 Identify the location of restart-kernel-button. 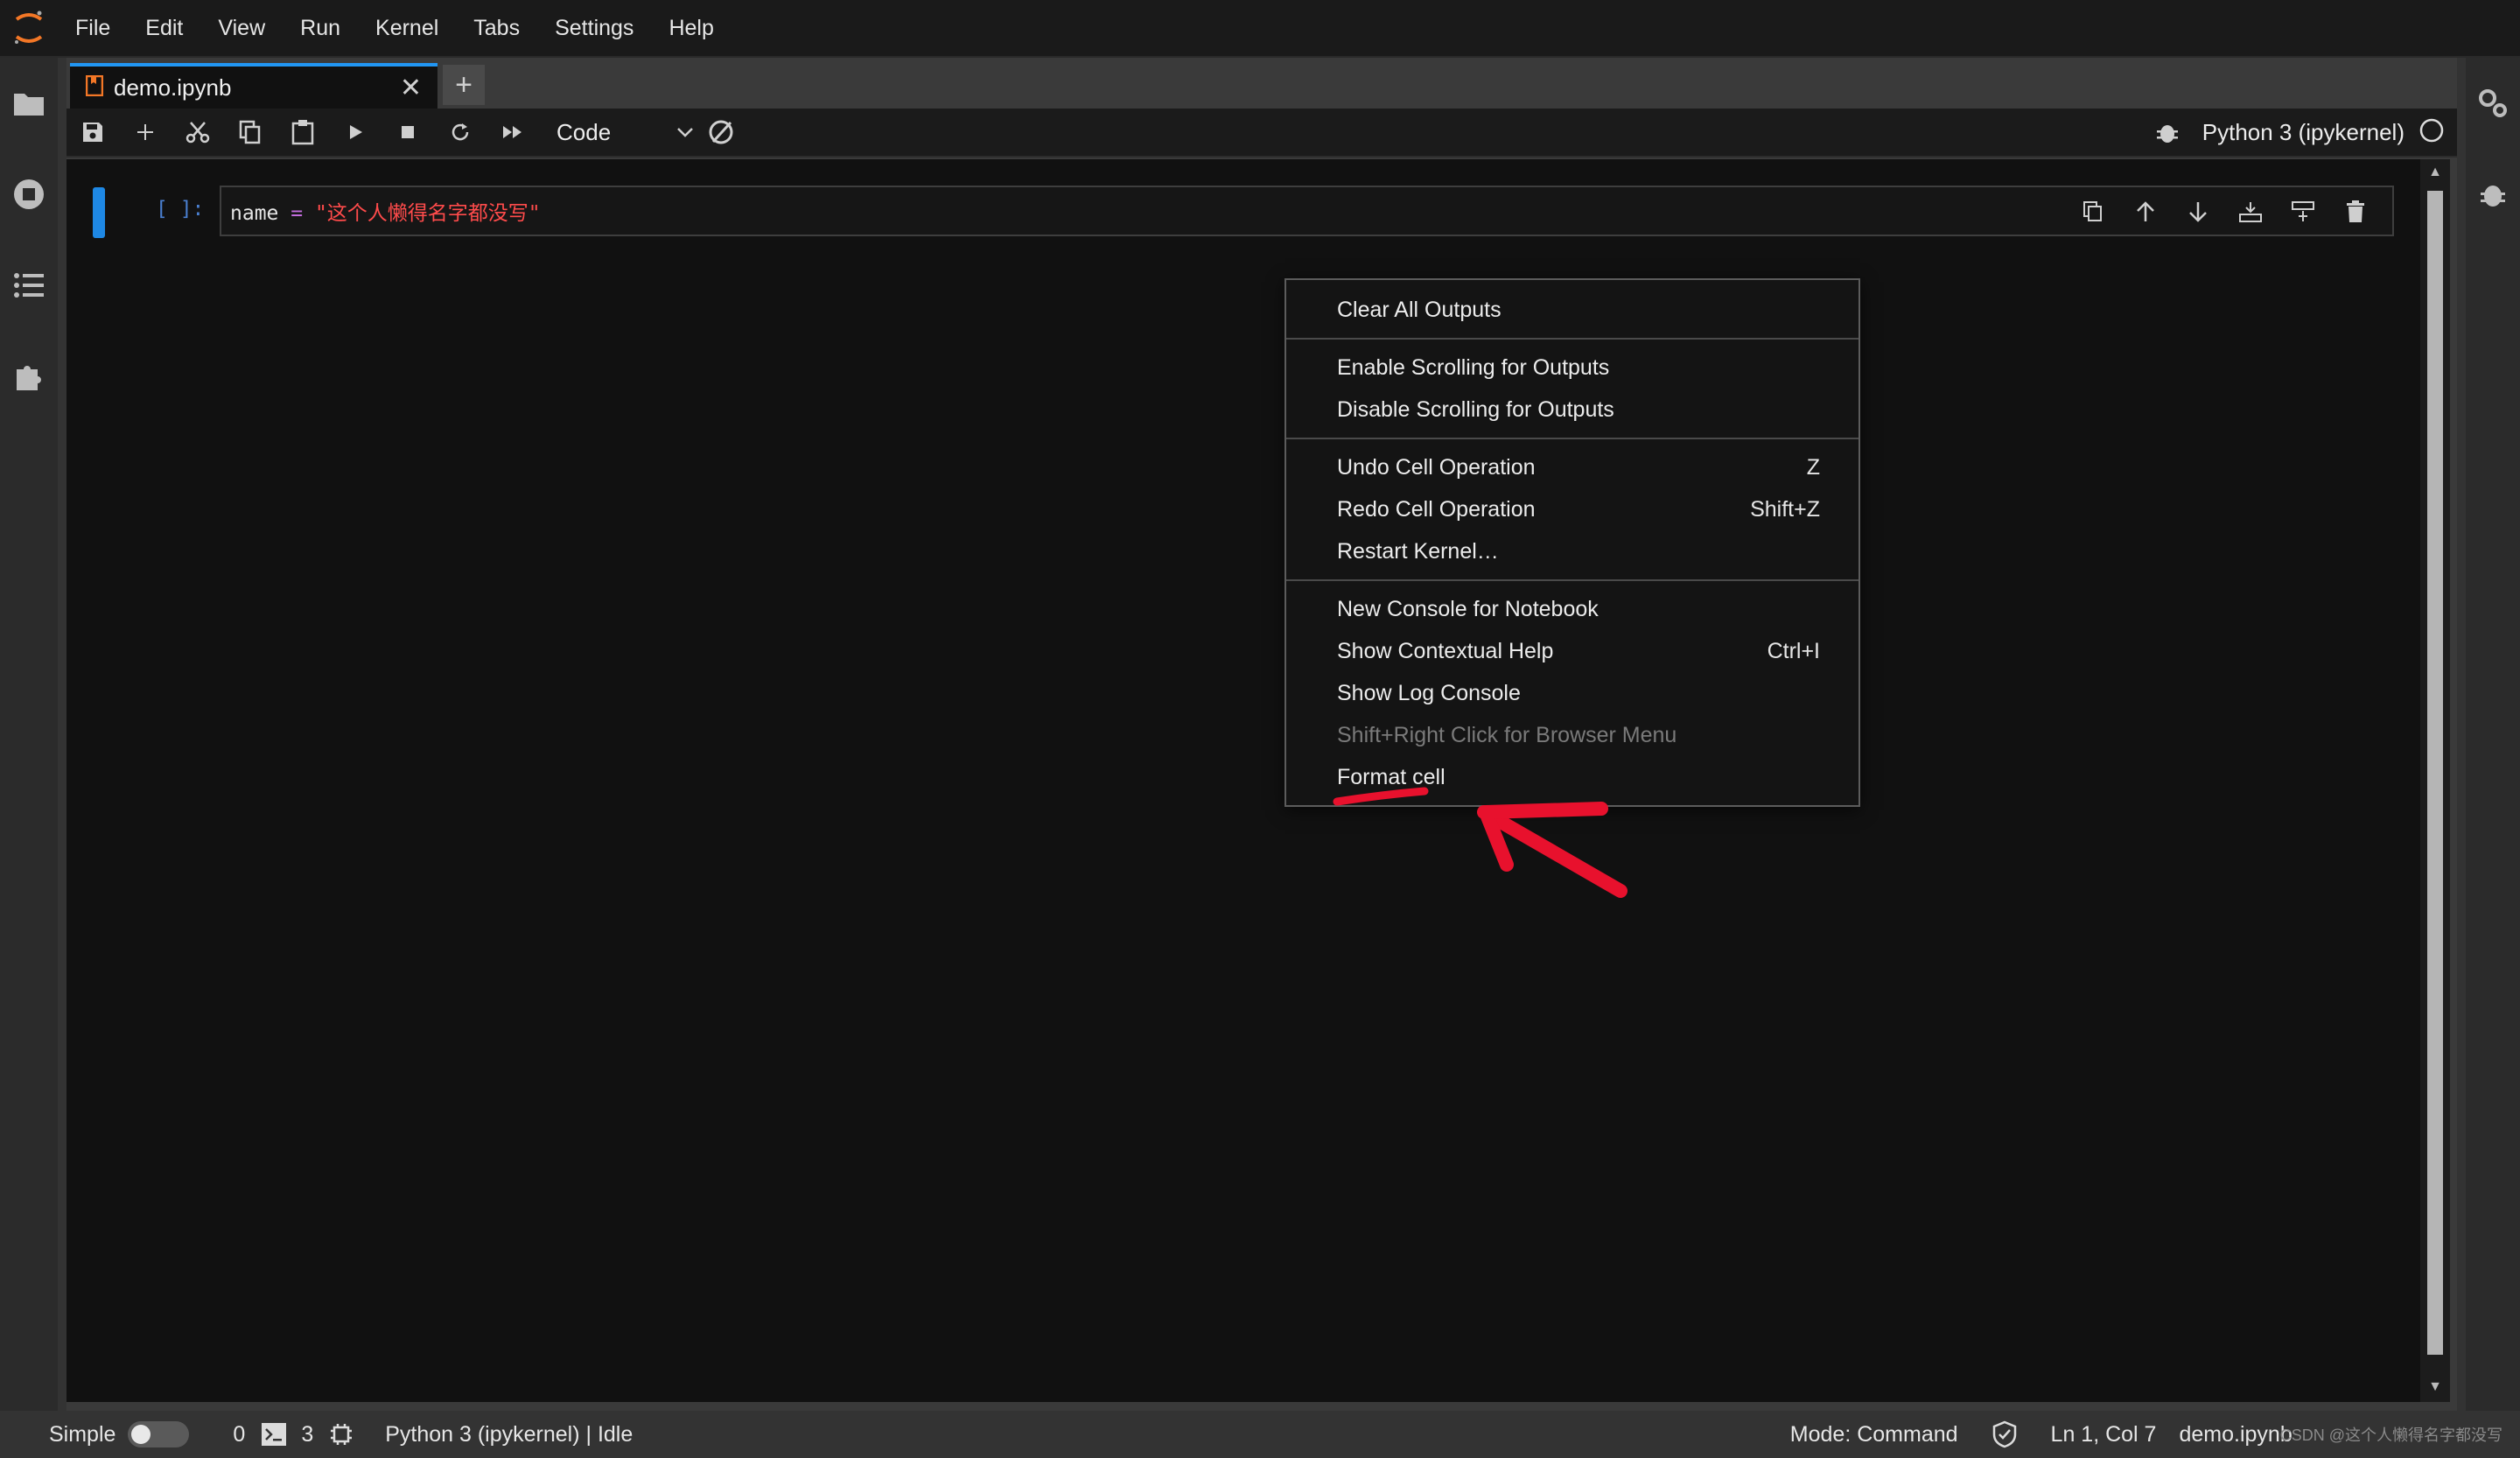
(460, 132).